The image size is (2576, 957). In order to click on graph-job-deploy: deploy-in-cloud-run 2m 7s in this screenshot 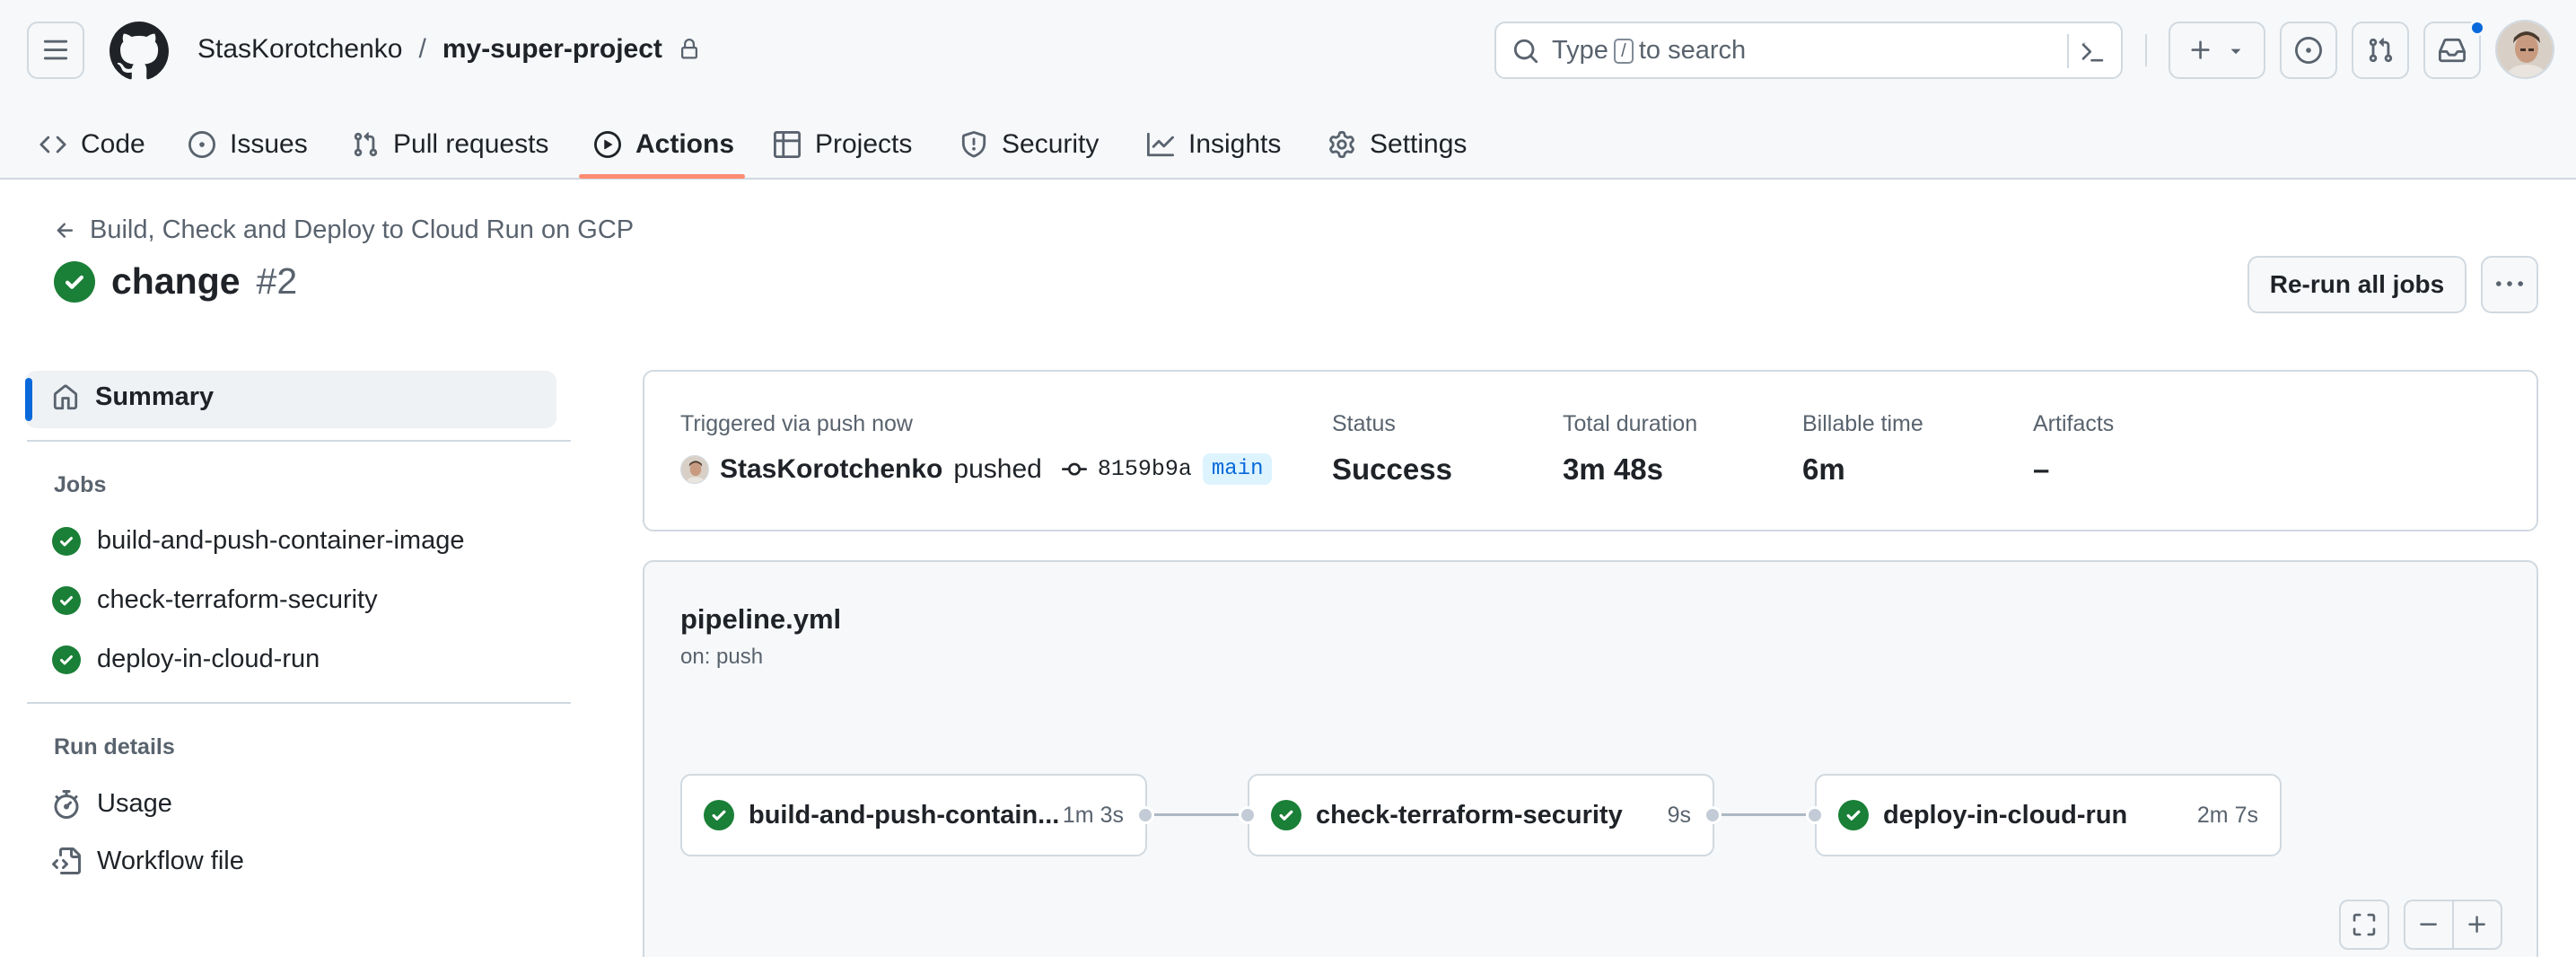, I will do `click(2048, 815)`.